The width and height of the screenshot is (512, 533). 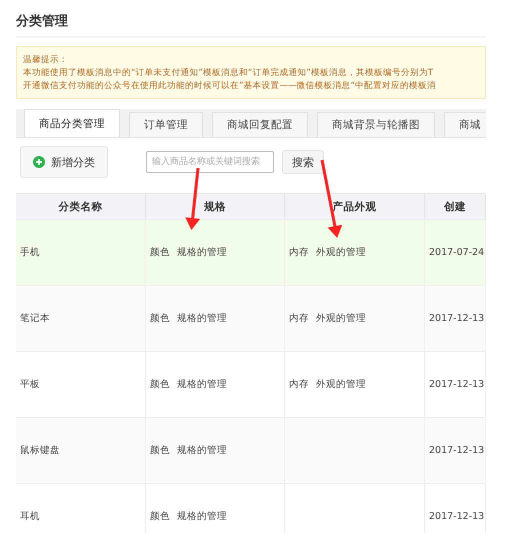 I want to click on search-button: 搜索, so click(x=303, y=162).